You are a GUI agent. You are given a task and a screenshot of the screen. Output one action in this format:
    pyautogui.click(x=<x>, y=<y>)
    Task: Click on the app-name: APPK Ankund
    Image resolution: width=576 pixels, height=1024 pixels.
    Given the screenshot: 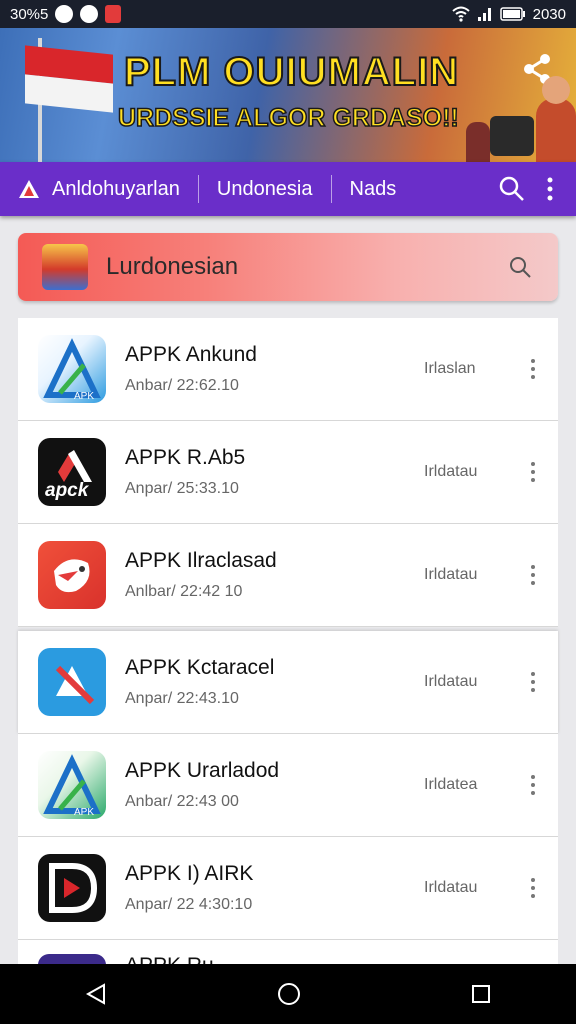 What is the action you would take?
    pyautogui.click(x=191, y=354)
    